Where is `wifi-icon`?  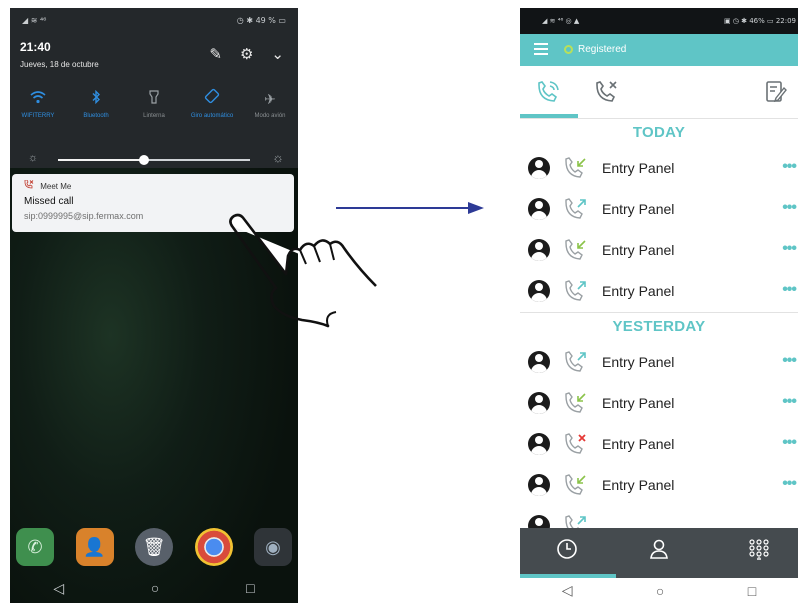 wifi-icon is located at coordinates (38, 99).